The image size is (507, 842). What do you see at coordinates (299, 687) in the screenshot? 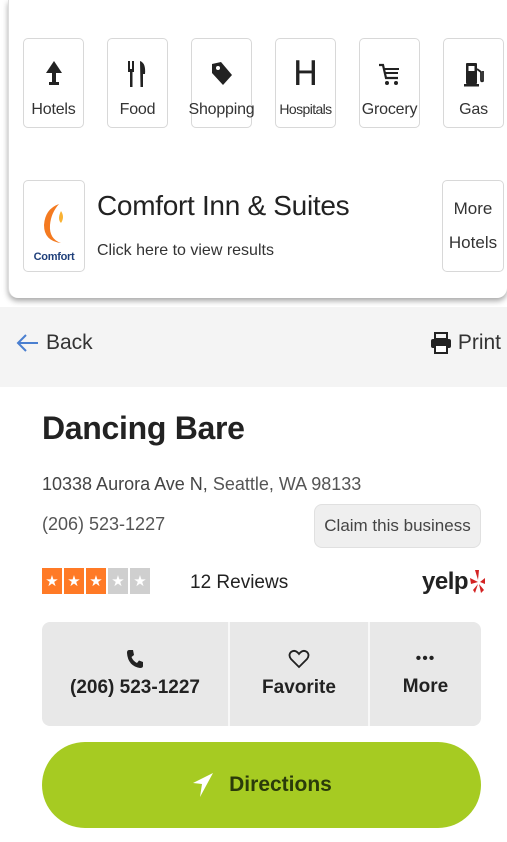
I see `favorite-label: Favorite` at bounding box center [299, 687].